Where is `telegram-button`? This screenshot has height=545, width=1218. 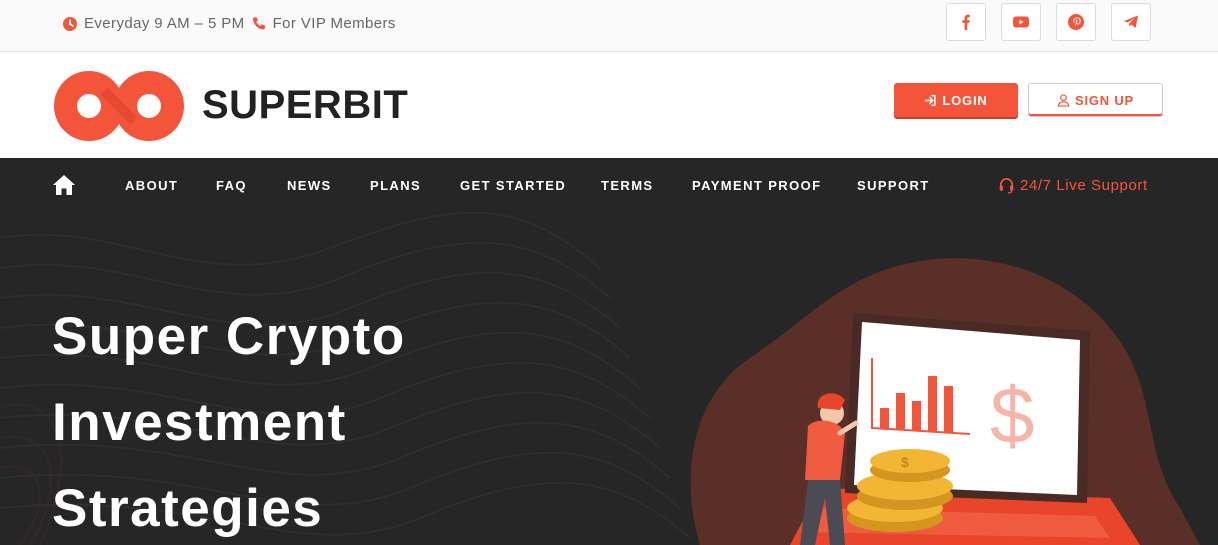
telegram-button is located at coordinates (1131, 22).